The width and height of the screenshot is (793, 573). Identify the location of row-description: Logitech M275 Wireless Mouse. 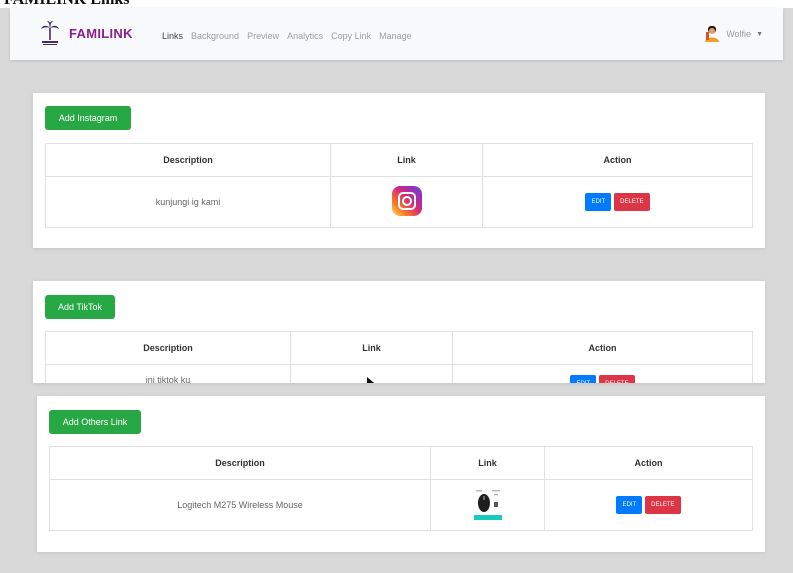
(240, 505).